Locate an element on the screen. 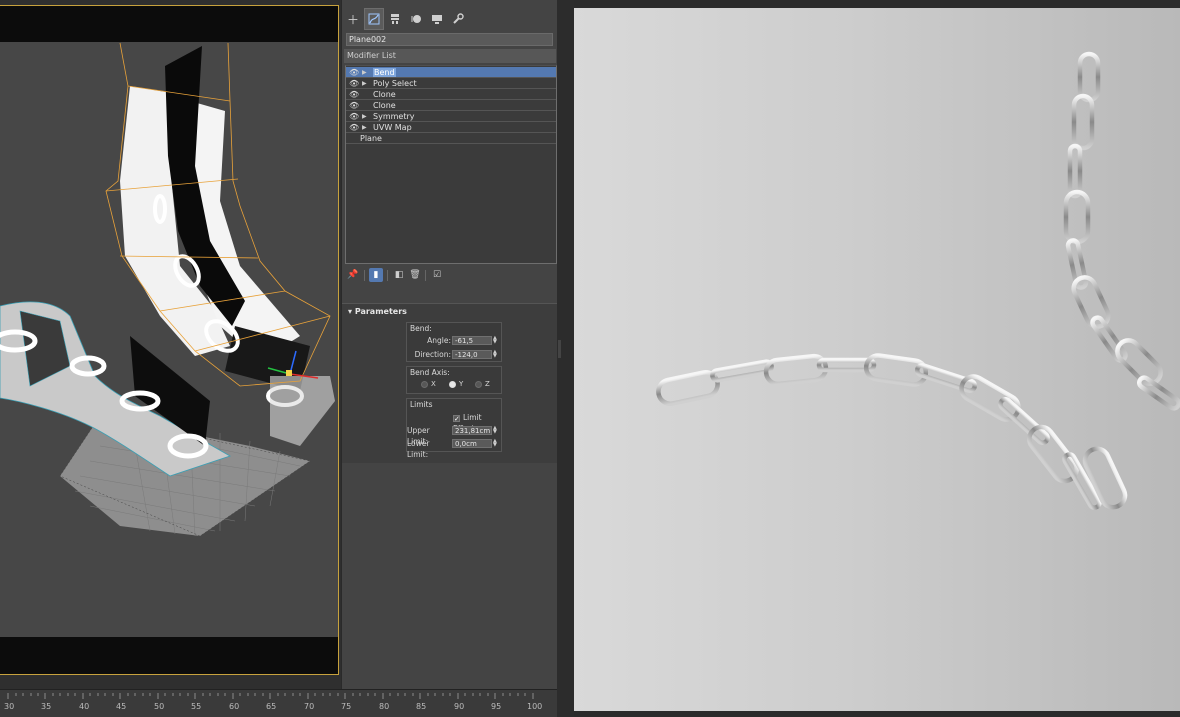  timeline-label: 95 is located at coordinates (496, 706).